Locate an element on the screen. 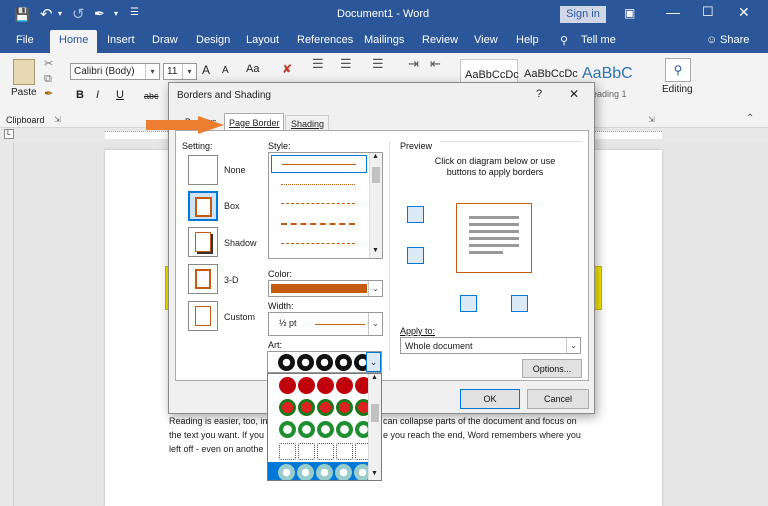  copy-icon: ⧉ is located at coordinates (48, 79).